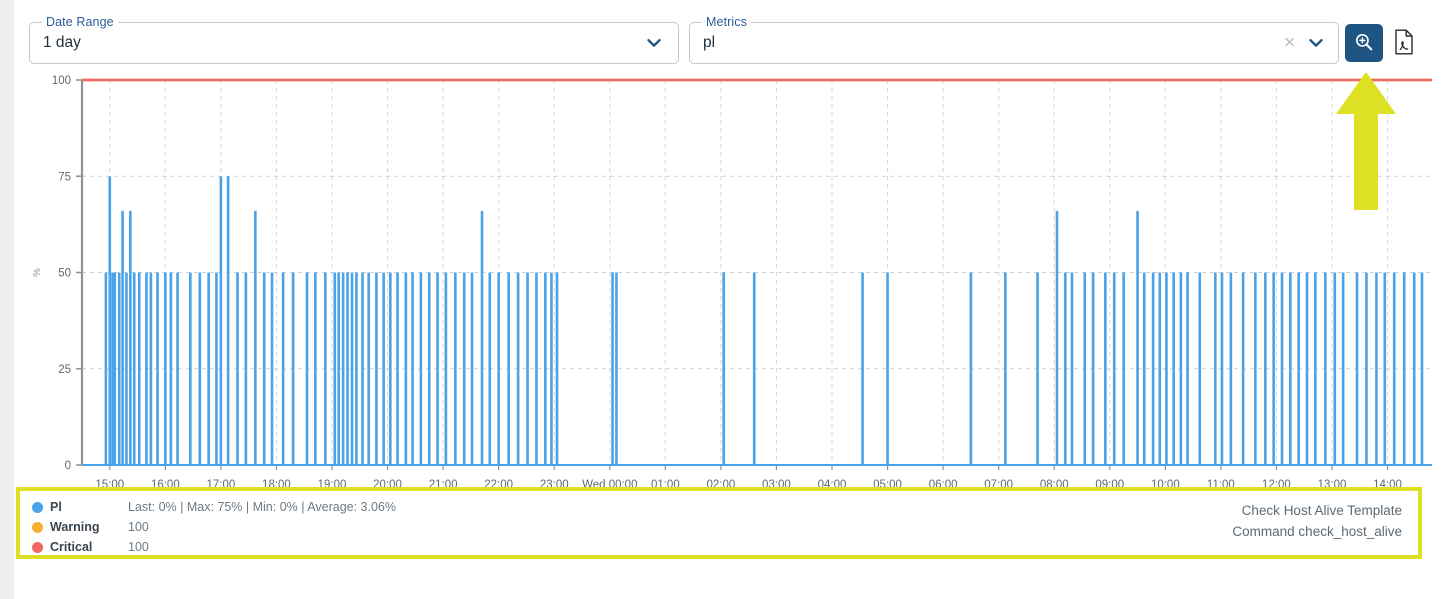  Describe the element at coordinates (709, 42) in the screenshot. I see `metrics-value: pl` at that location.